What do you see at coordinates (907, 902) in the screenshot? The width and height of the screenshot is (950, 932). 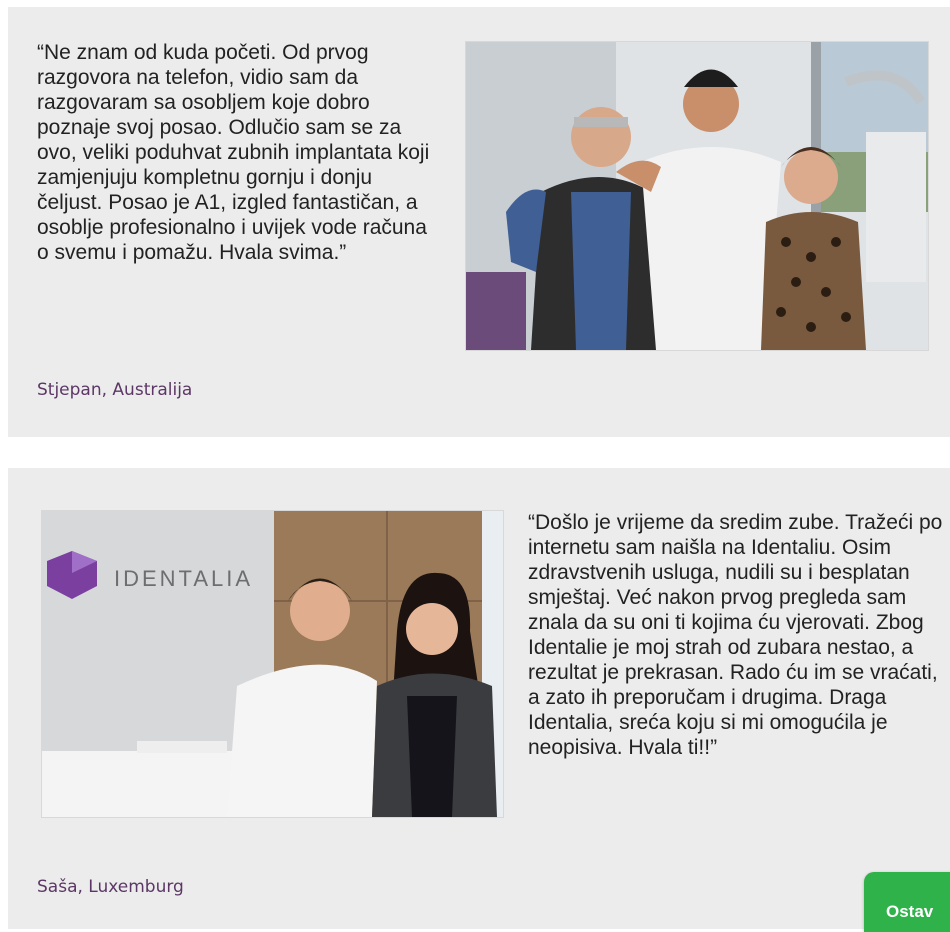 I see `leave-review-button: Ostav` at bounding box center [907, 902].